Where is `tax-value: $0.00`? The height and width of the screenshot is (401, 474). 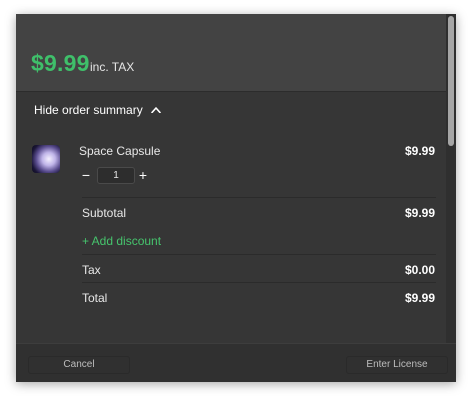 tax-value: $0.00 is located at coordinates (419, 270).